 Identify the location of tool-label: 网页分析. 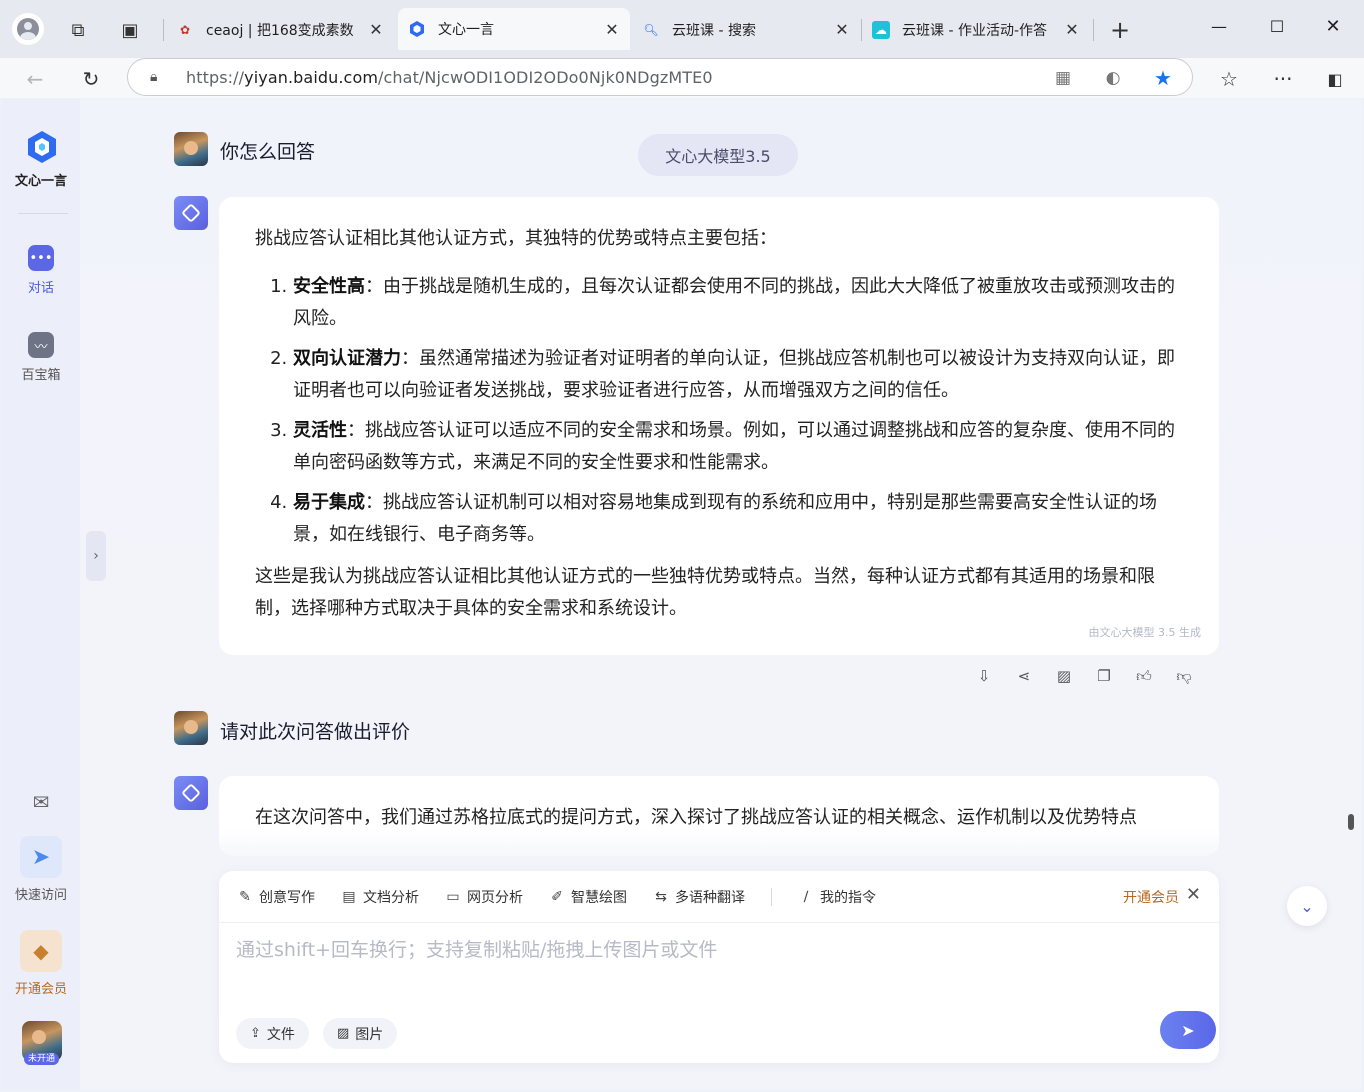
(495, 898).